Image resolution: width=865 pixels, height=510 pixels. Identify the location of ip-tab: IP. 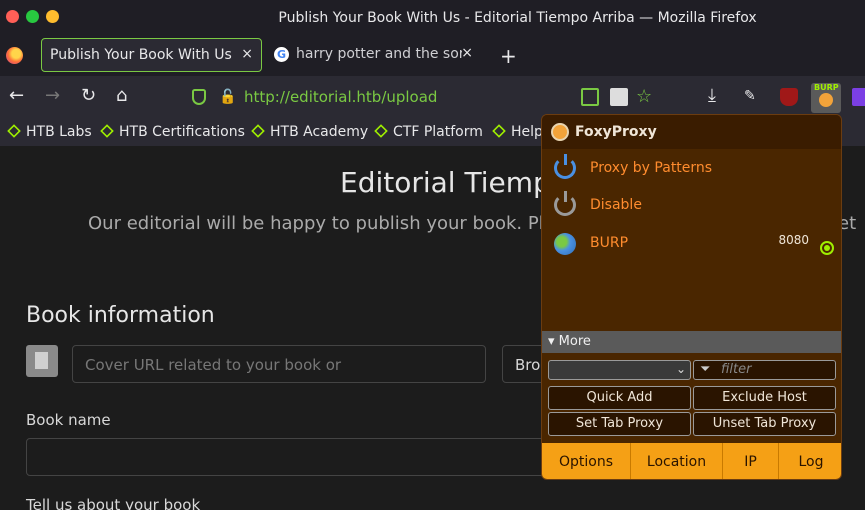
(751, 461).